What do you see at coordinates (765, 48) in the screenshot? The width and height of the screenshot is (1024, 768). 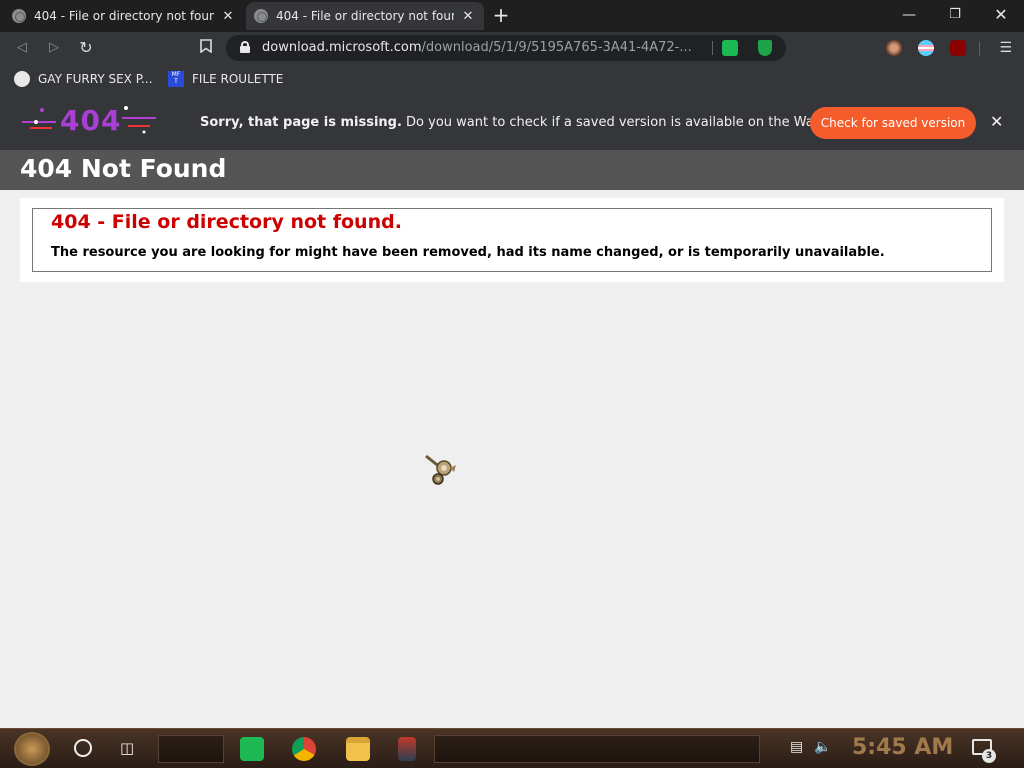 I see `shield-icon` at bounding box center [765, 48].